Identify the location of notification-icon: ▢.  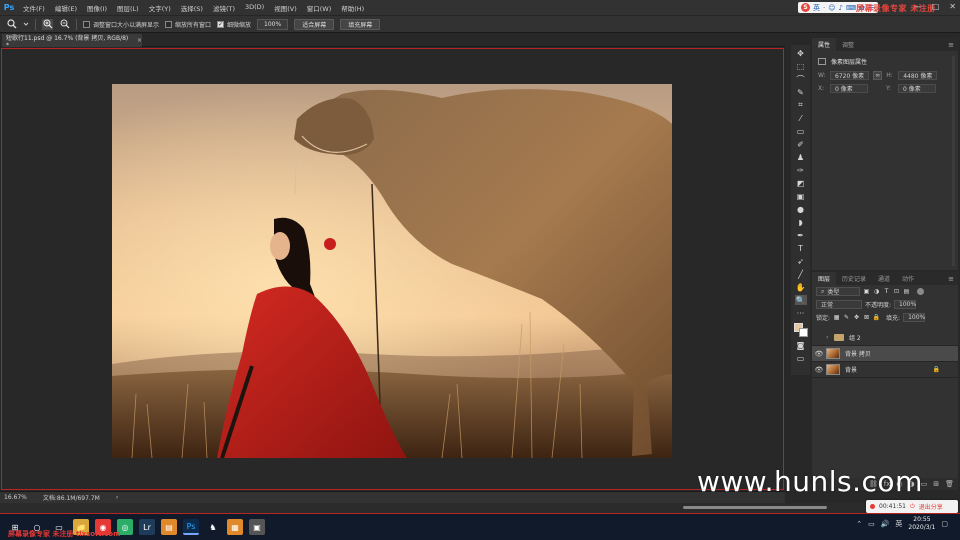
(944, 524).